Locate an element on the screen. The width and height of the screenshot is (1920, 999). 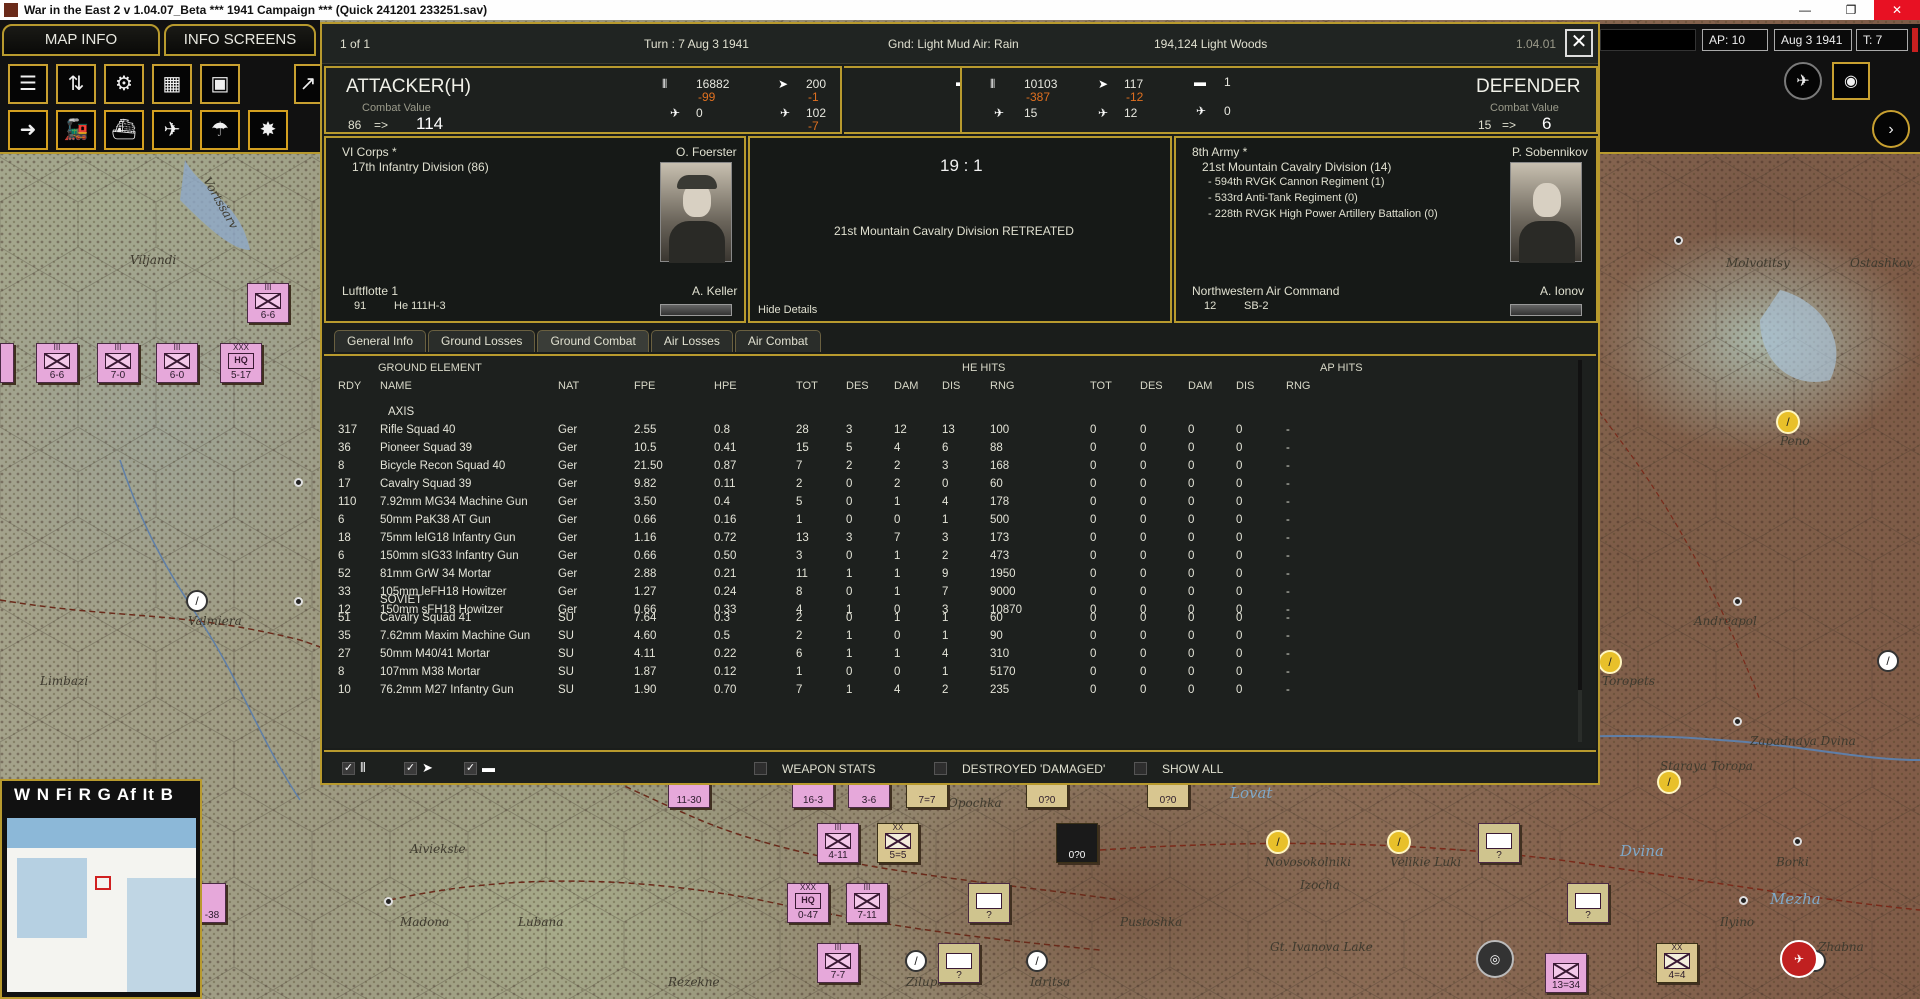
hq-counter: XXX HQ 5-17 is located at coordinates (241, 363).